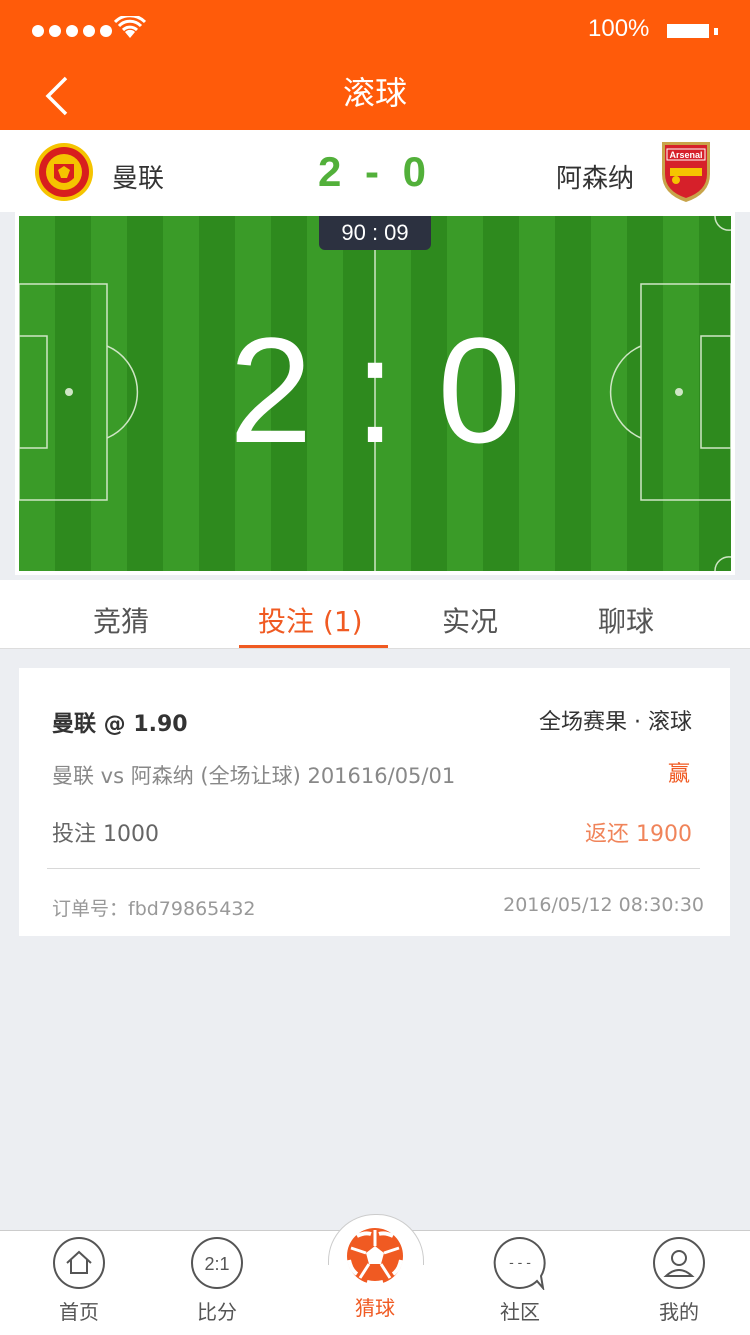  I want to click on battery-icon, so click(688, 31).